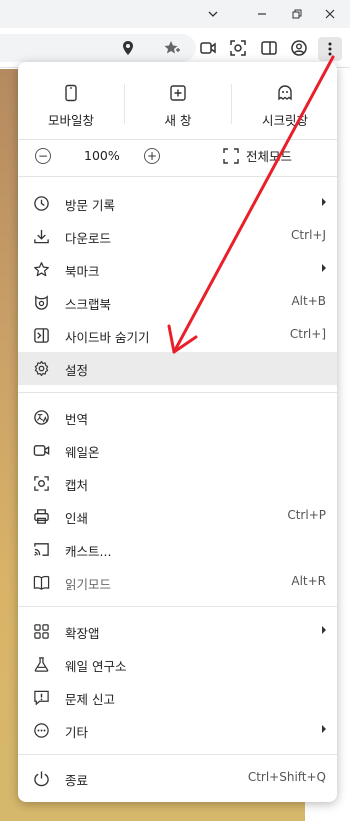 The width and height of the screenshot is (350, 821). Describe the element at coordinates (152, 156) in the screenshot. I see `zoom-in-button: +` at that location.